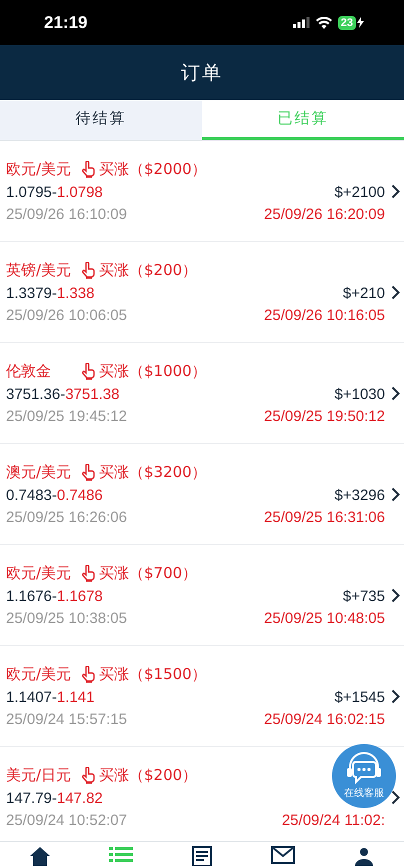 The image size is (404, 868). I want to click on signal-icon, so click(301, 22).